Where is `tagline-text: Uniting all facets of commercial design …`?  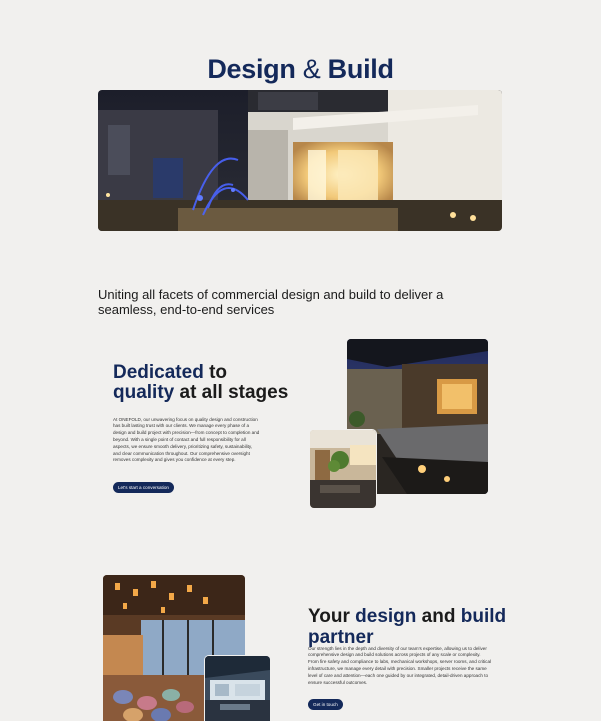 tagline-text: Uniting all facets of commercial design … is located at coordinates (271, 302).